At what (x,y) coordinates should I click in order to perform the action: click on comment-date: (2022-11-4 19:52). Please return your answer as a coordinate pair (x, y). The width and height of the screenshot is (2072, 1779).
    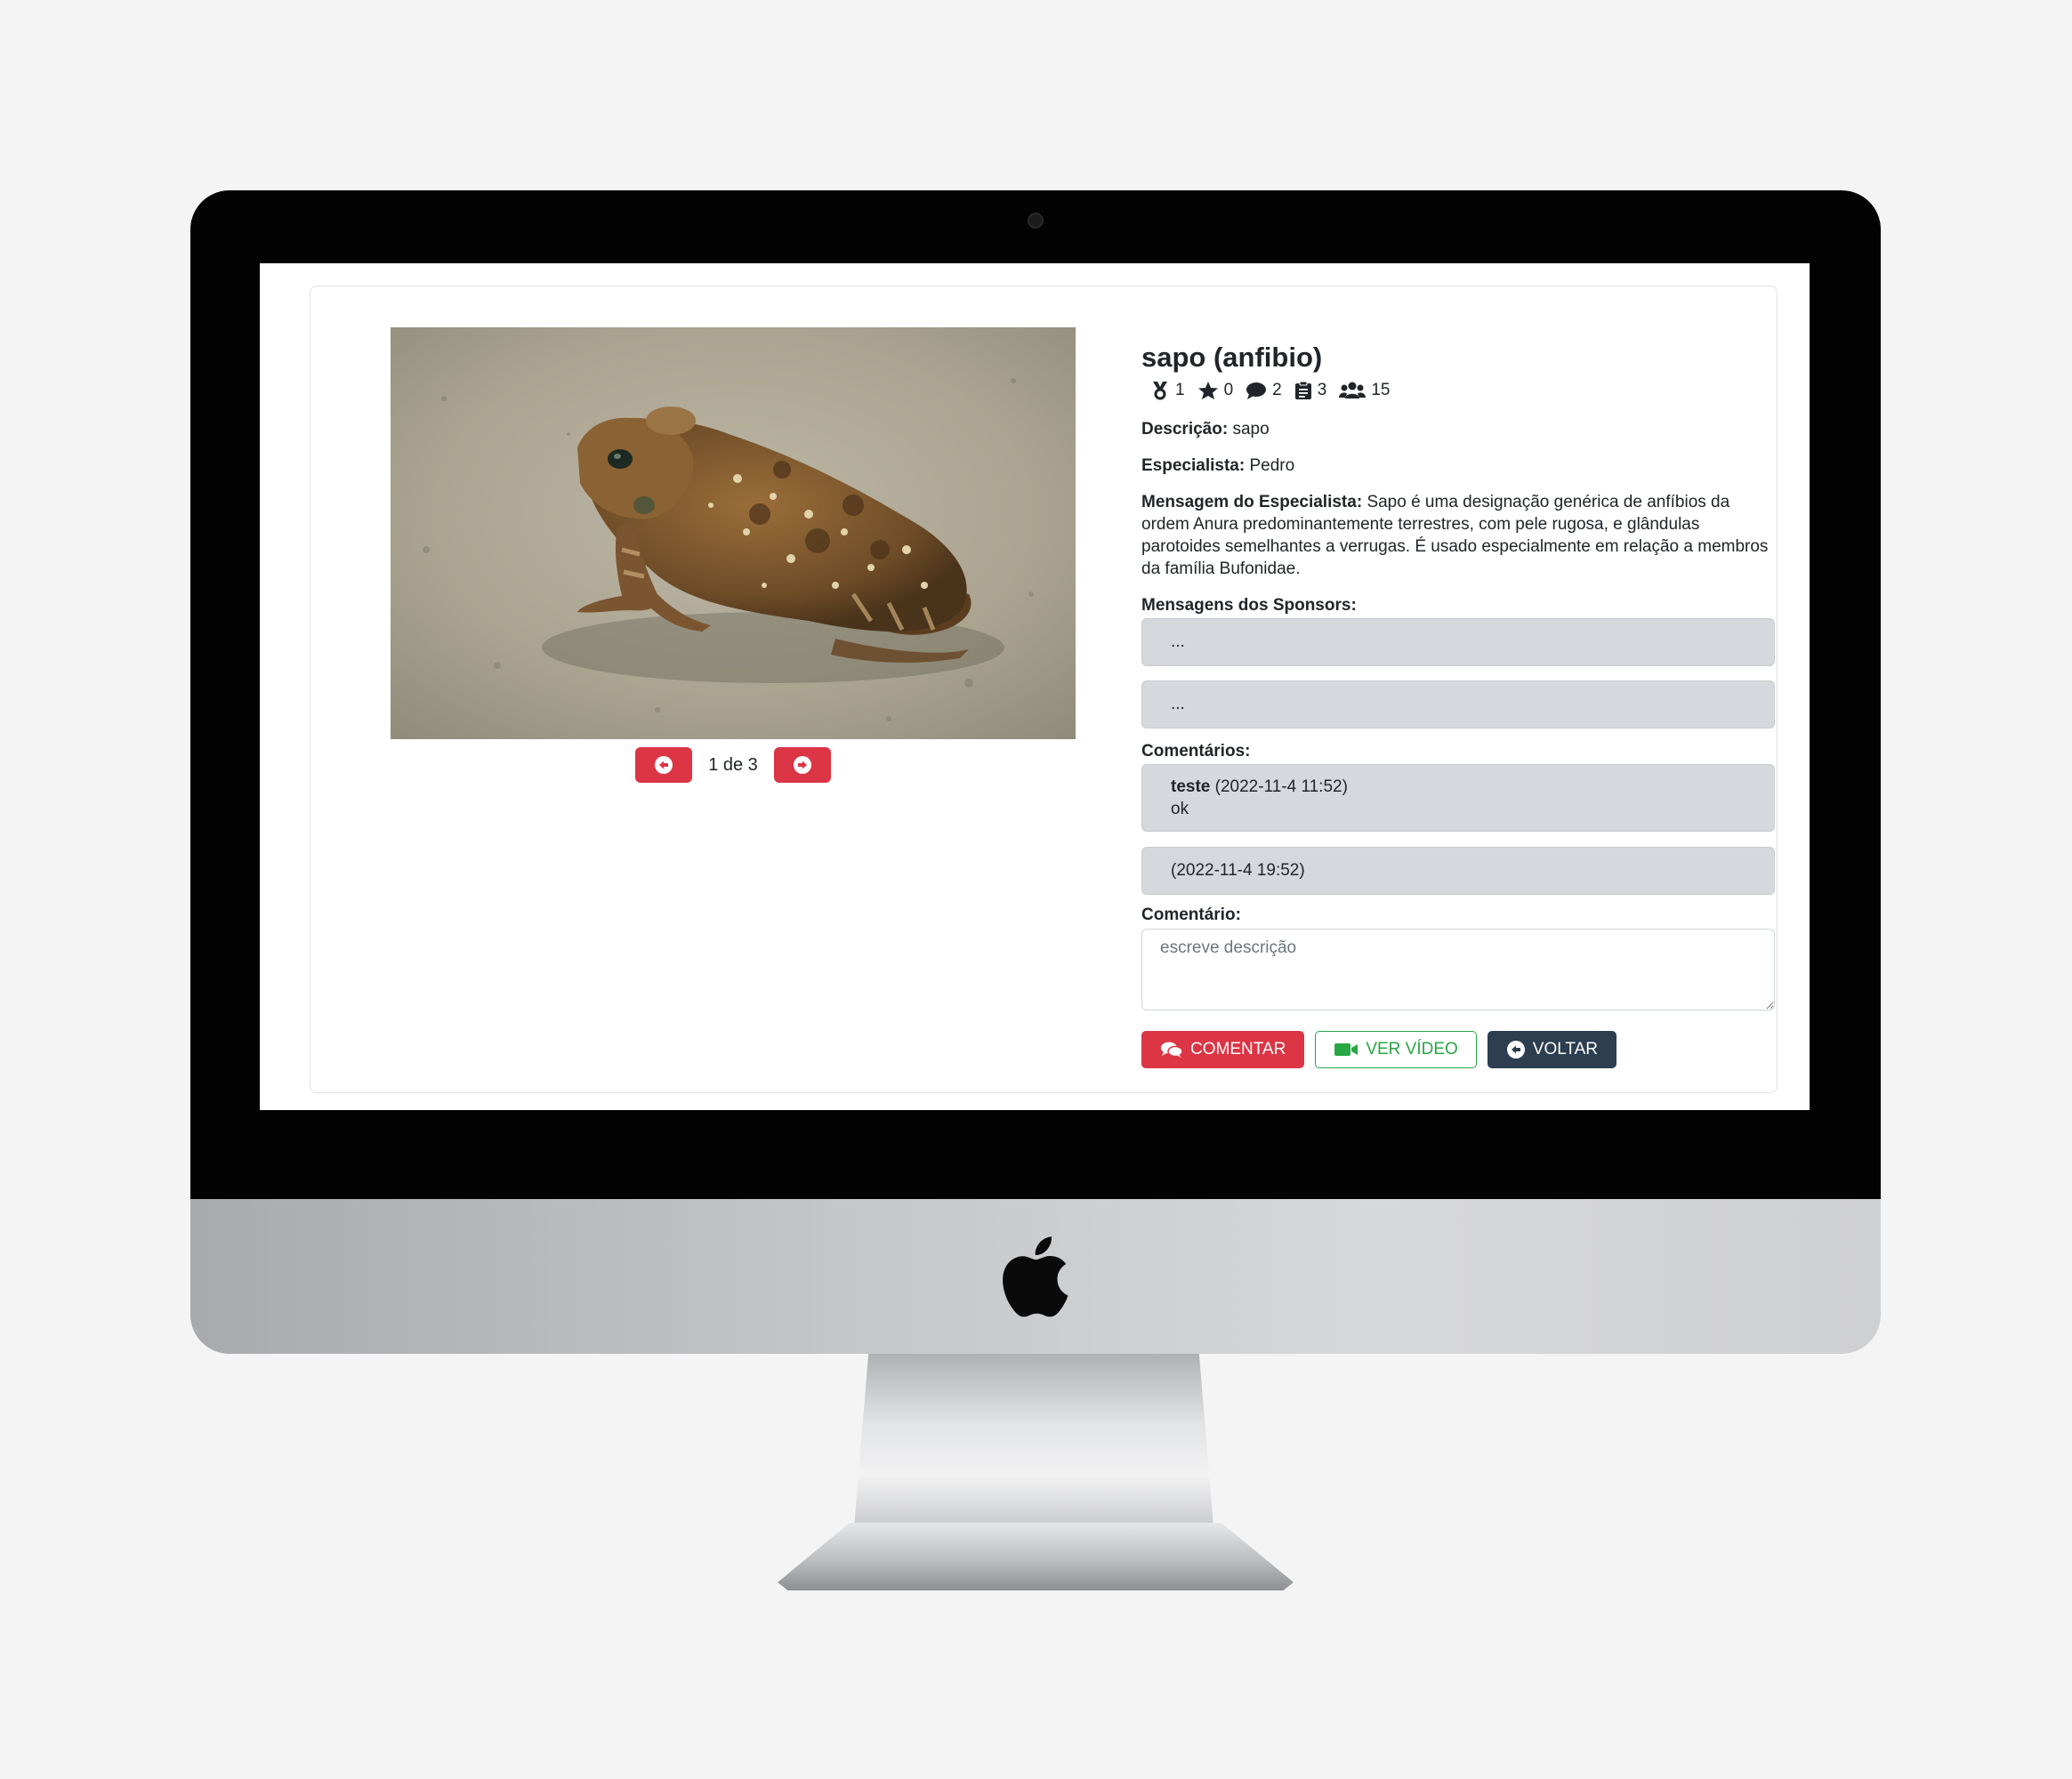
    Looking at the image, I should click on (1238, 870).